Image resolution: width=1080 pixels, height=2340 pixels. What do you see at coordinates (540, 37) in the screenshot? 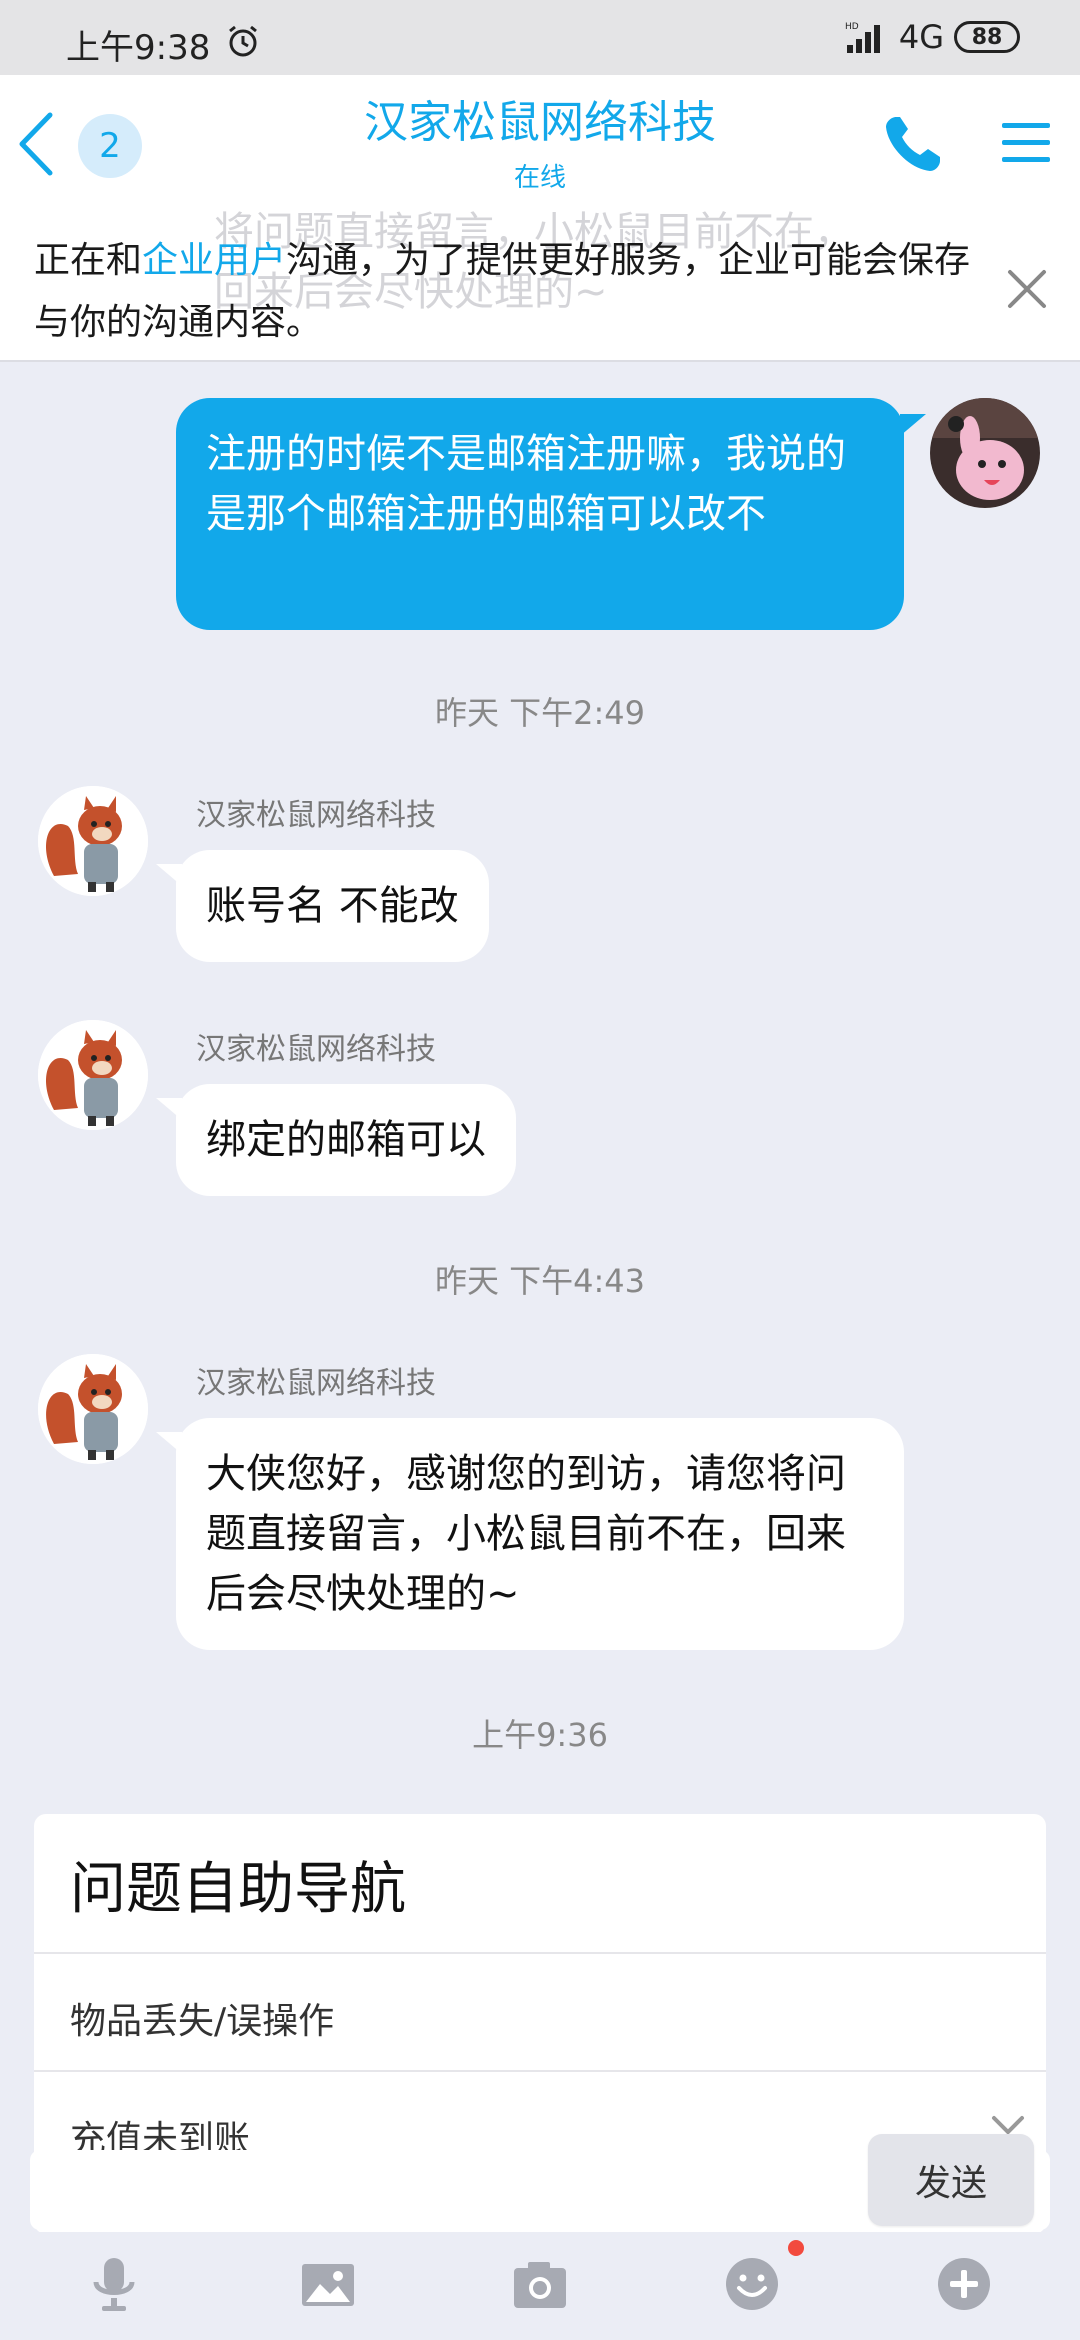
I see `status-bar: 上午9:38 HD 4G 88` at bounding box center [540, 37].